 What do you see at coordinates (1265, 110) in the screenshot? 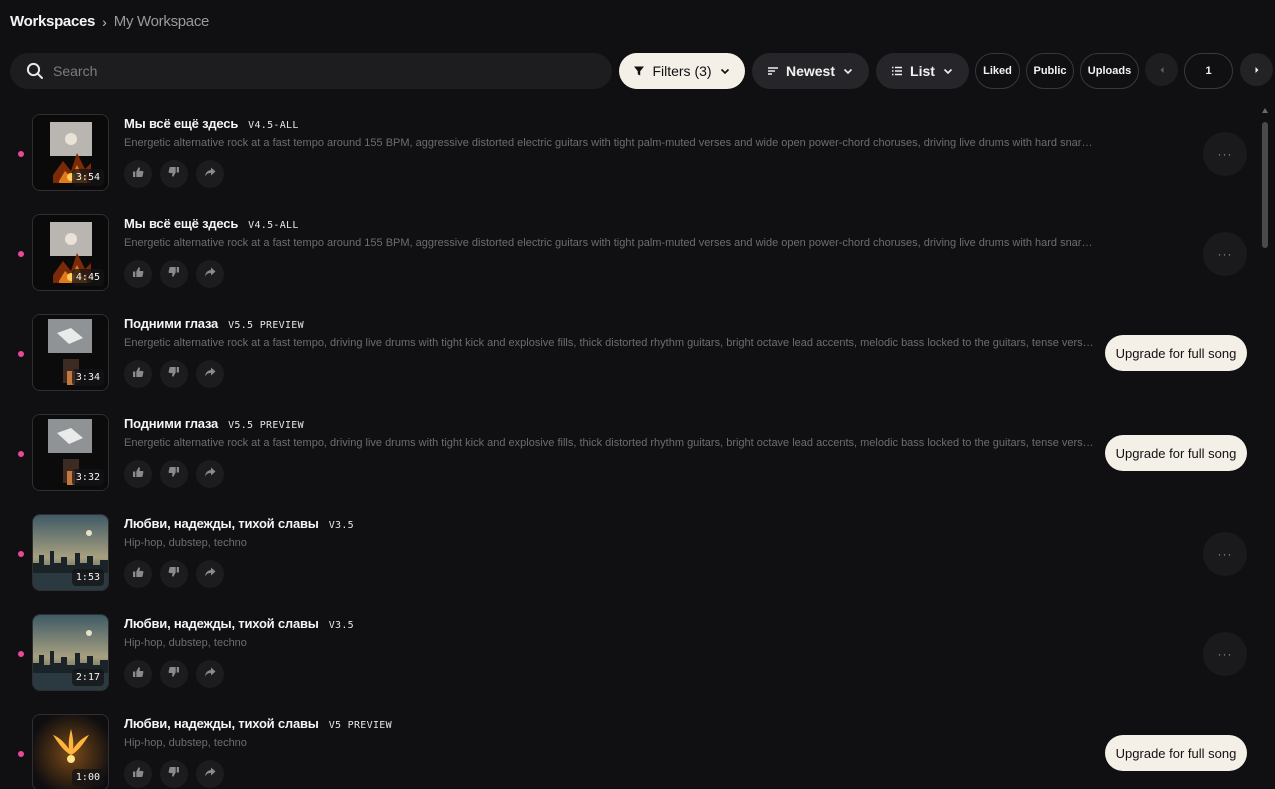
I see `scroll-up-arrow-icon` at bounding box center [1265, 110].